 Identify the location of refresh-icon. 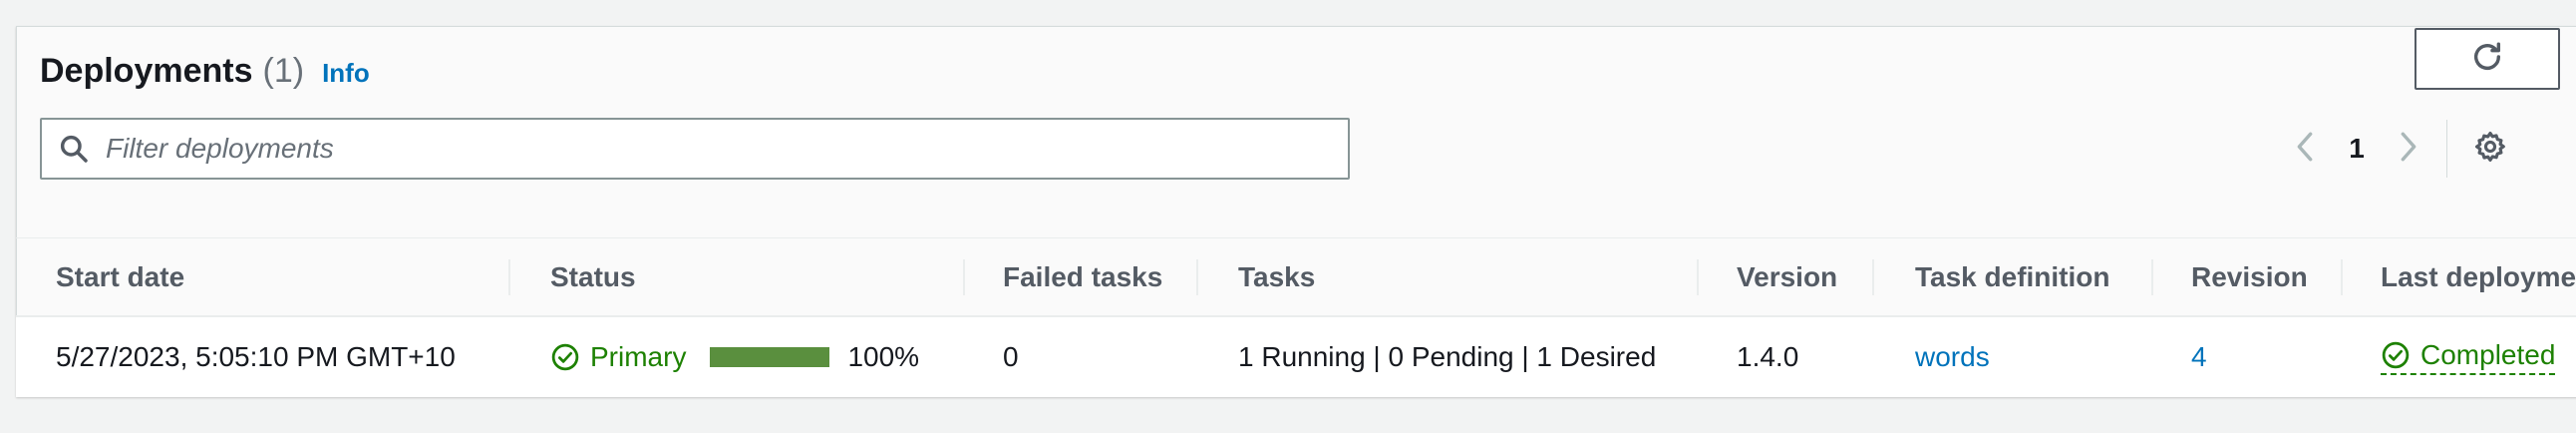
(2487, 59).